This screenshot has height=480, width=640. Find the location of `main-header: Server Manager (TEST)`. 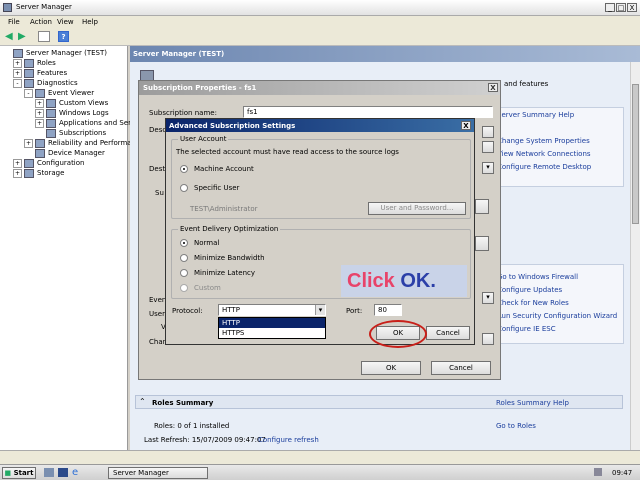

main-header: Server Manager (TEST) is located at coordinates (385, 54).